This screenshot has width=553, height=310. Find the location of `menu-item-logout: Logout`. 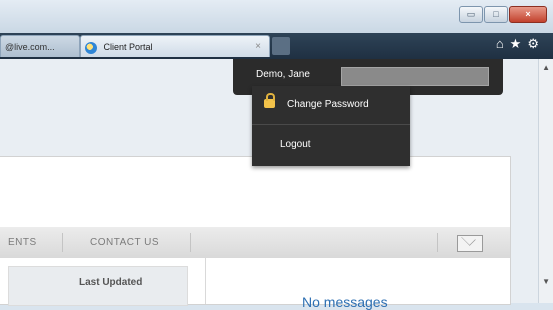

menu-item-logout: Logout is located at coordinates (331, 145).